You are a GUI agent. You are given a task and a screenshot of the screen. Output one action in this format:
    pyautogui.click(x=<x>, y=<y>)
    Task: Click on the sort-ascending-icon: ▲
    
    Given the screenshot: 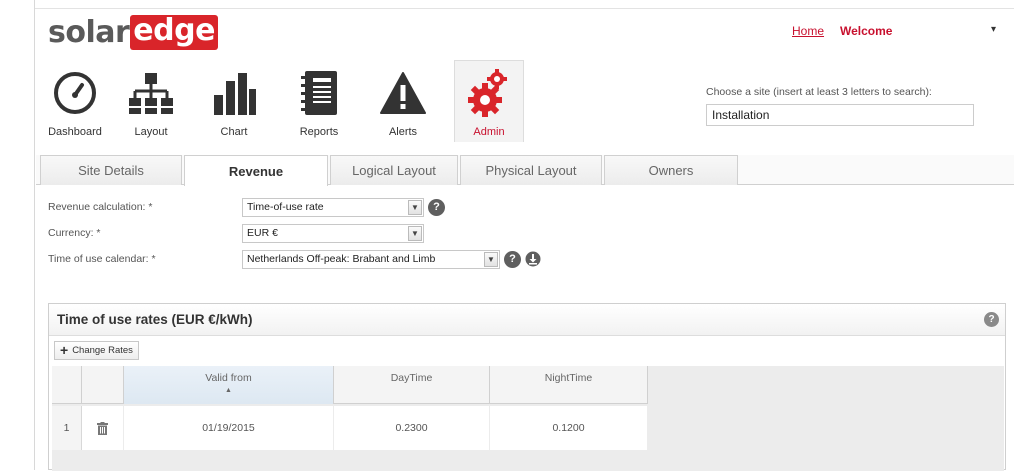 What is the action you would take?
    pyautogui.click(x=228, y=390)
    